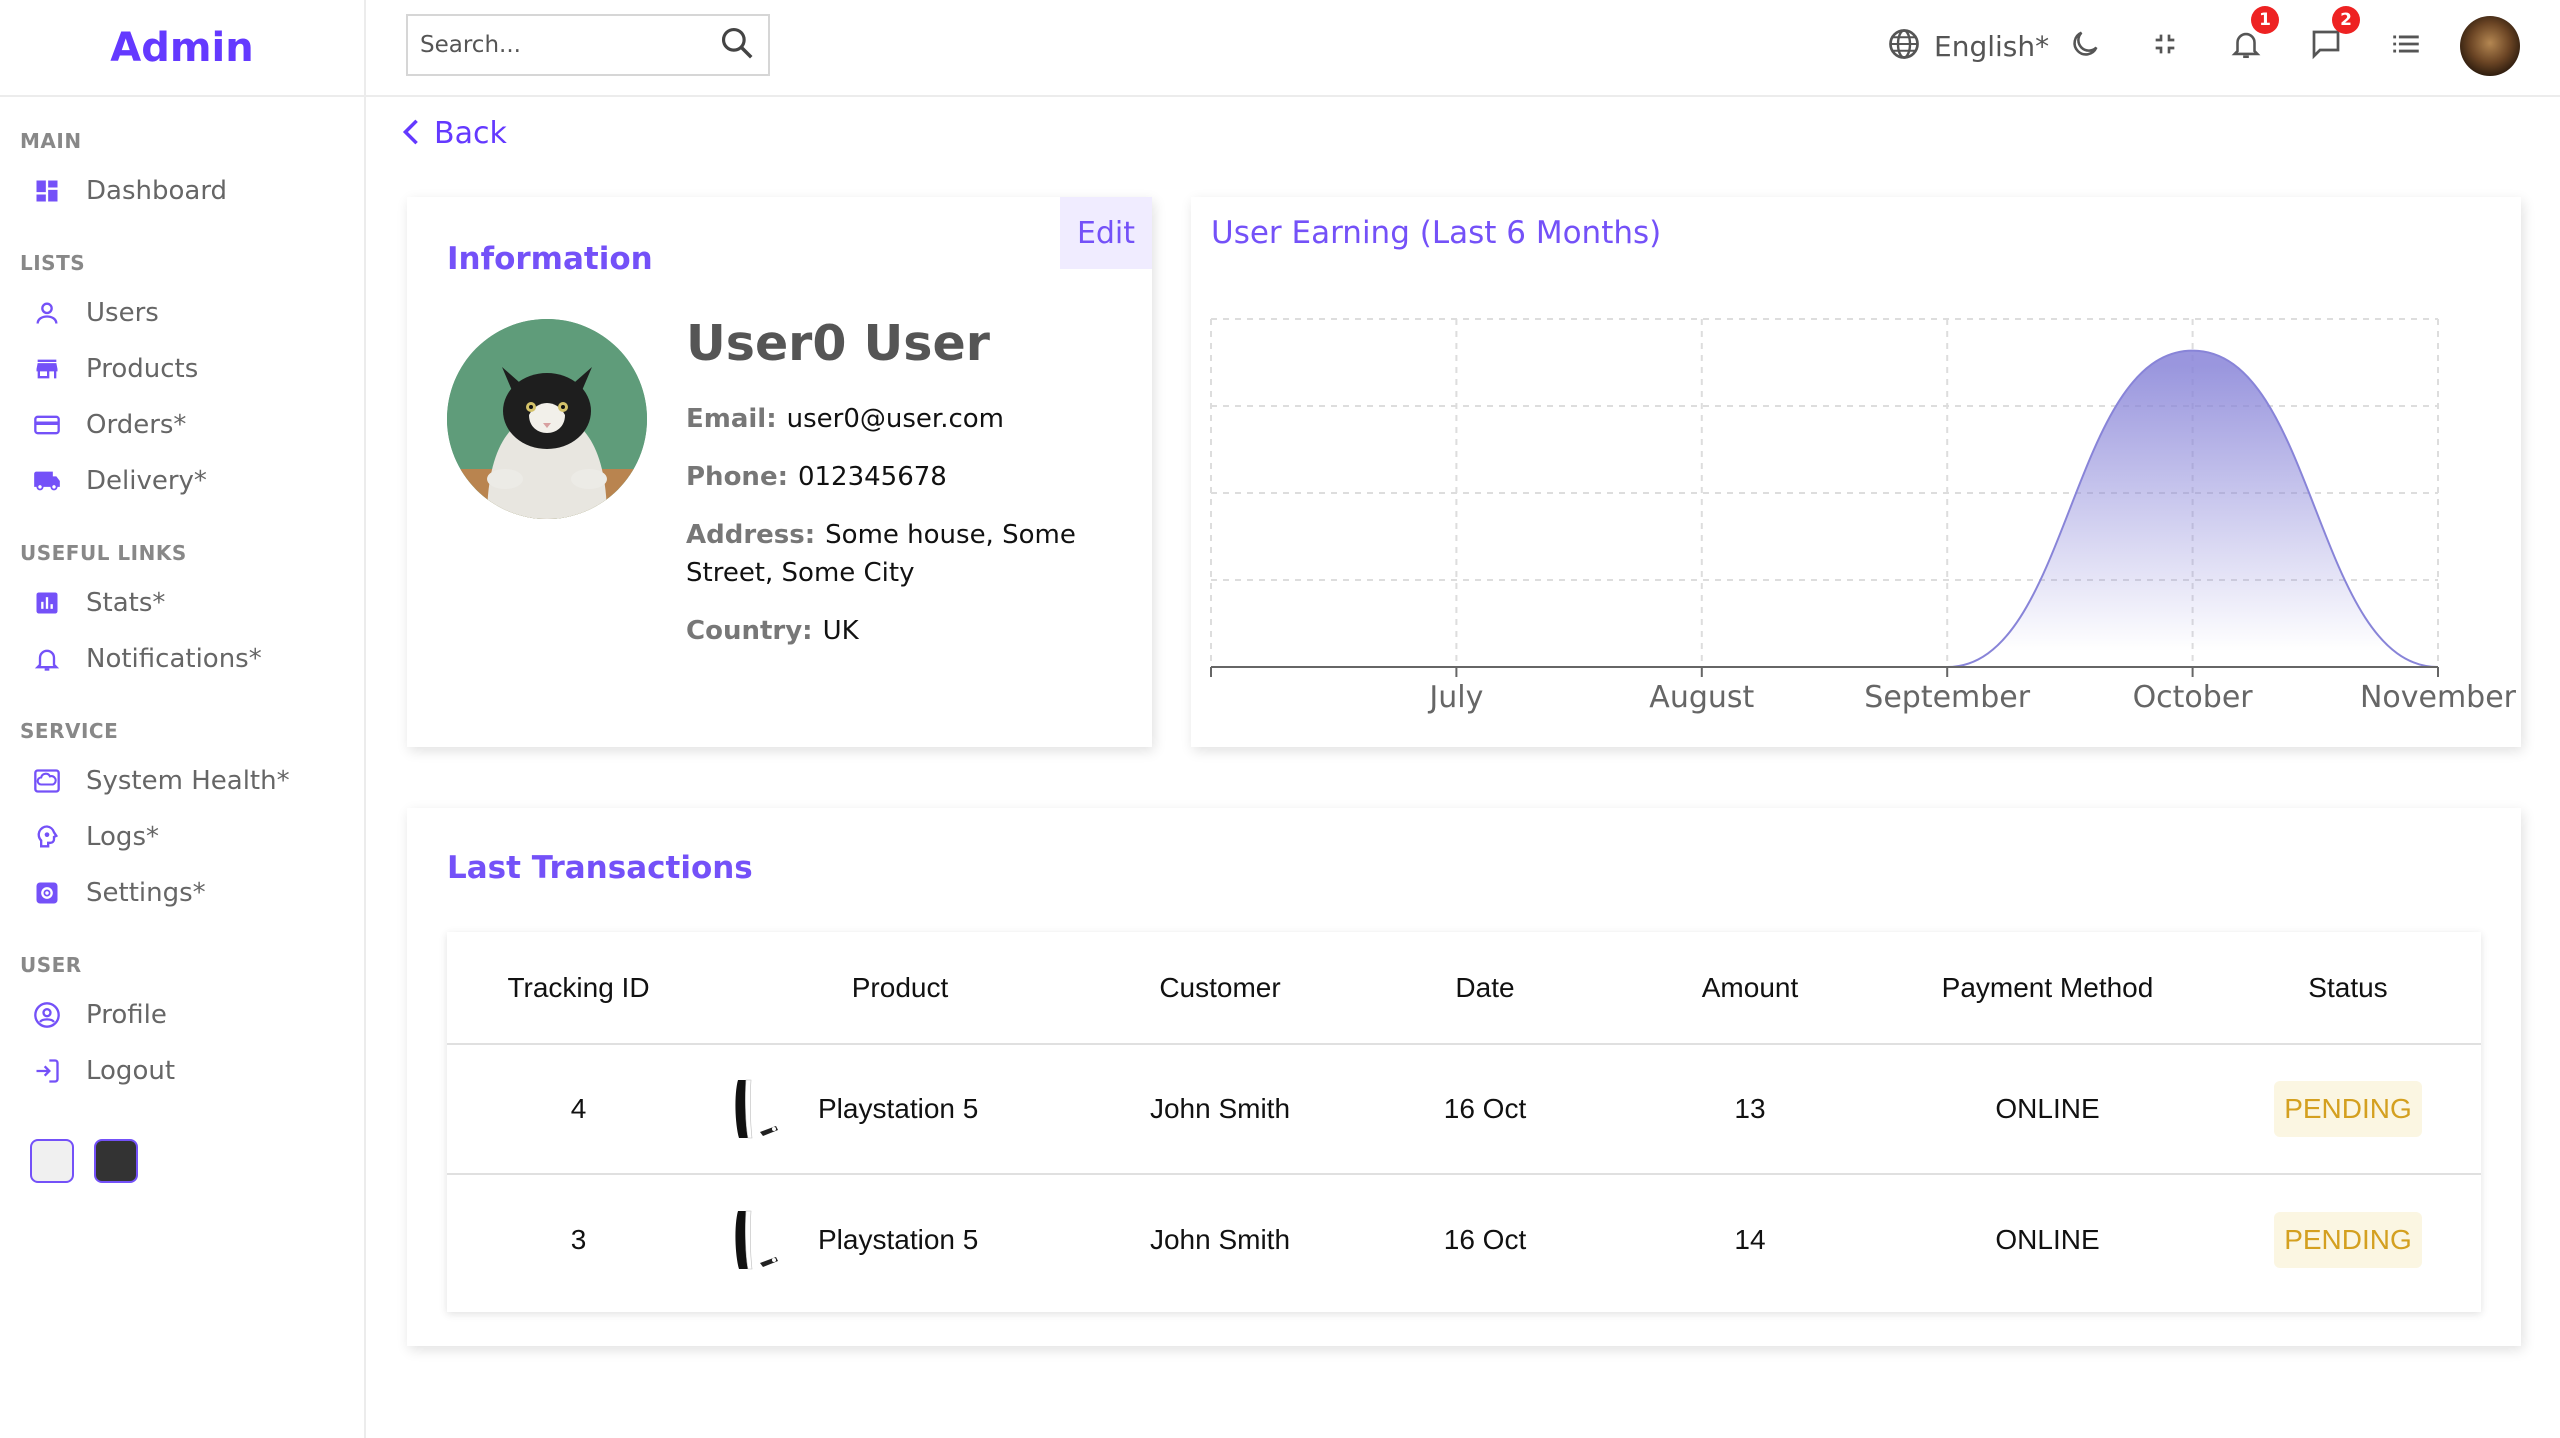 The width and height of the screenshot is (2560, 1438). I want to click on sidebar-item-logout: Logout, so click(182, 1071).